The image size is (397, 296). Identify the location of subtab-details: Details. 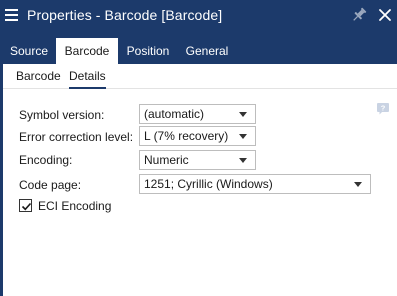
(87, 79).